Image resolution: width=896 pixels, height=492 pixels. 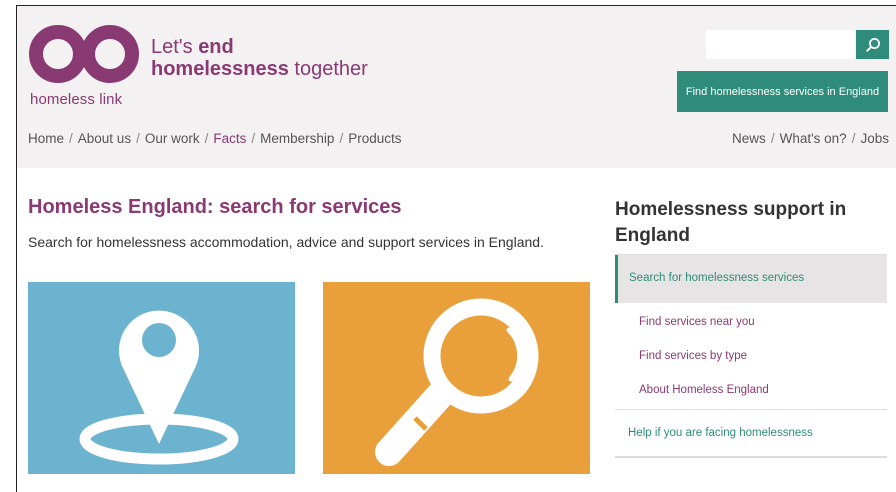 What do you see at coordinates (374, 138) in the screenshot?
I see `nav-products: Products` at bounding box center [374, 138].